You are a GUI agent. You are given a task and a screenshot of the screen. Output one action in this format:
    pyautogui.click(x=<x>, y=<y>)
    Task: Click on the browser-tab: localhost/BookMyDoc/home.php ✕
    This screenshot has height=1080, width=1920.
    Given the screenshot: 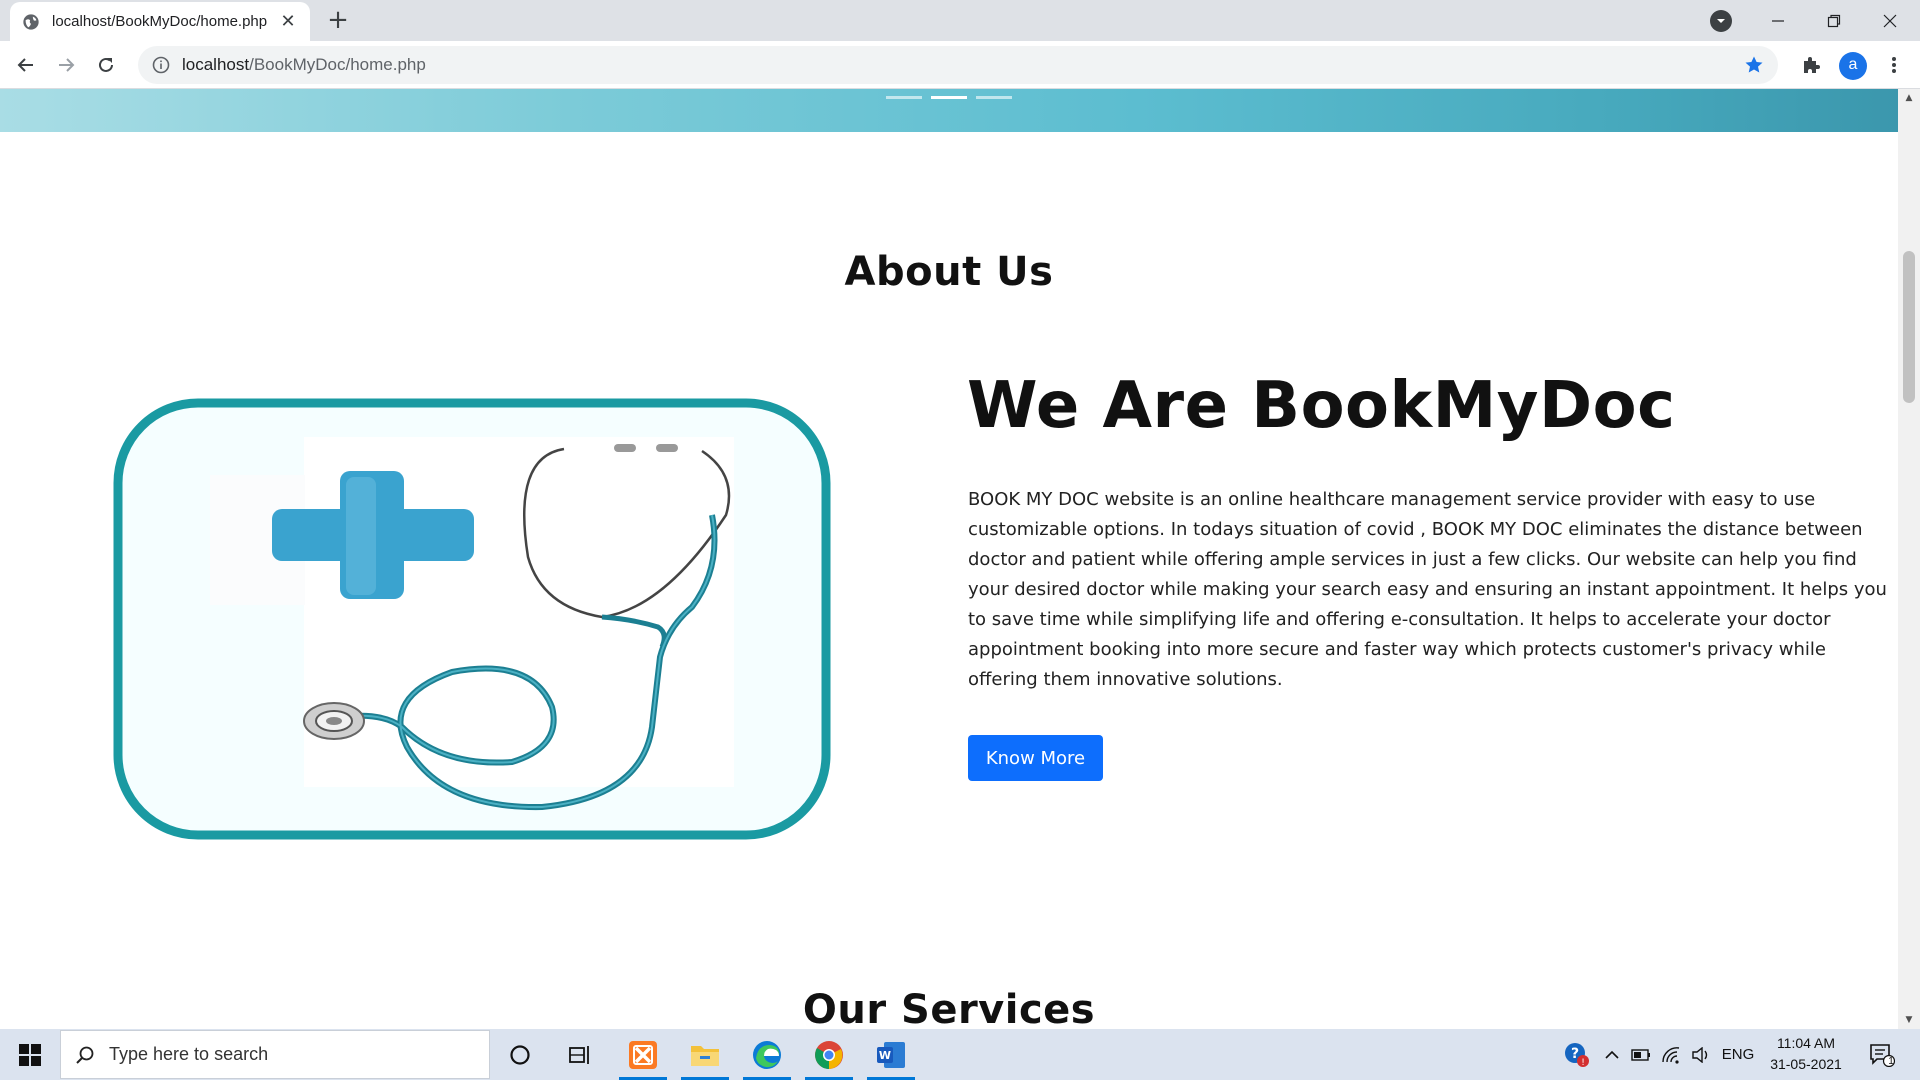 What is the action you would take?
    pyautogui.click(x=160, y=21)
    